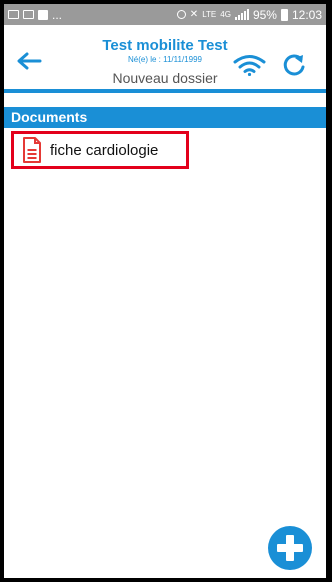 This screenshot has height=582, width=332. Describe the element at coordinates (264, 14) in the screenshot. I see `battery-percent: 95%` at that location.